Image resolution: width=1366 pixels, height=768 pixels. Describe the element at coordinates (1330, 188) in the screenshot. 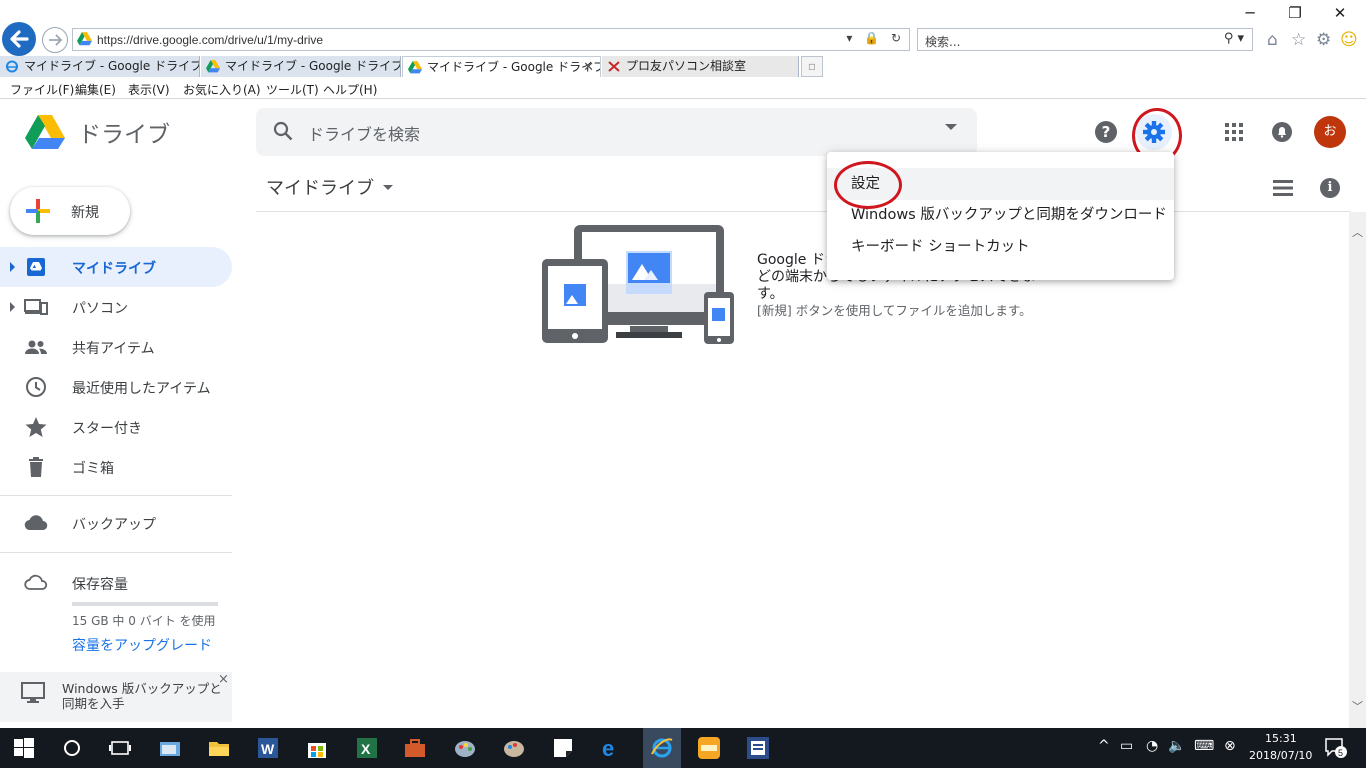

I see `details-info-icon: i` at that location.